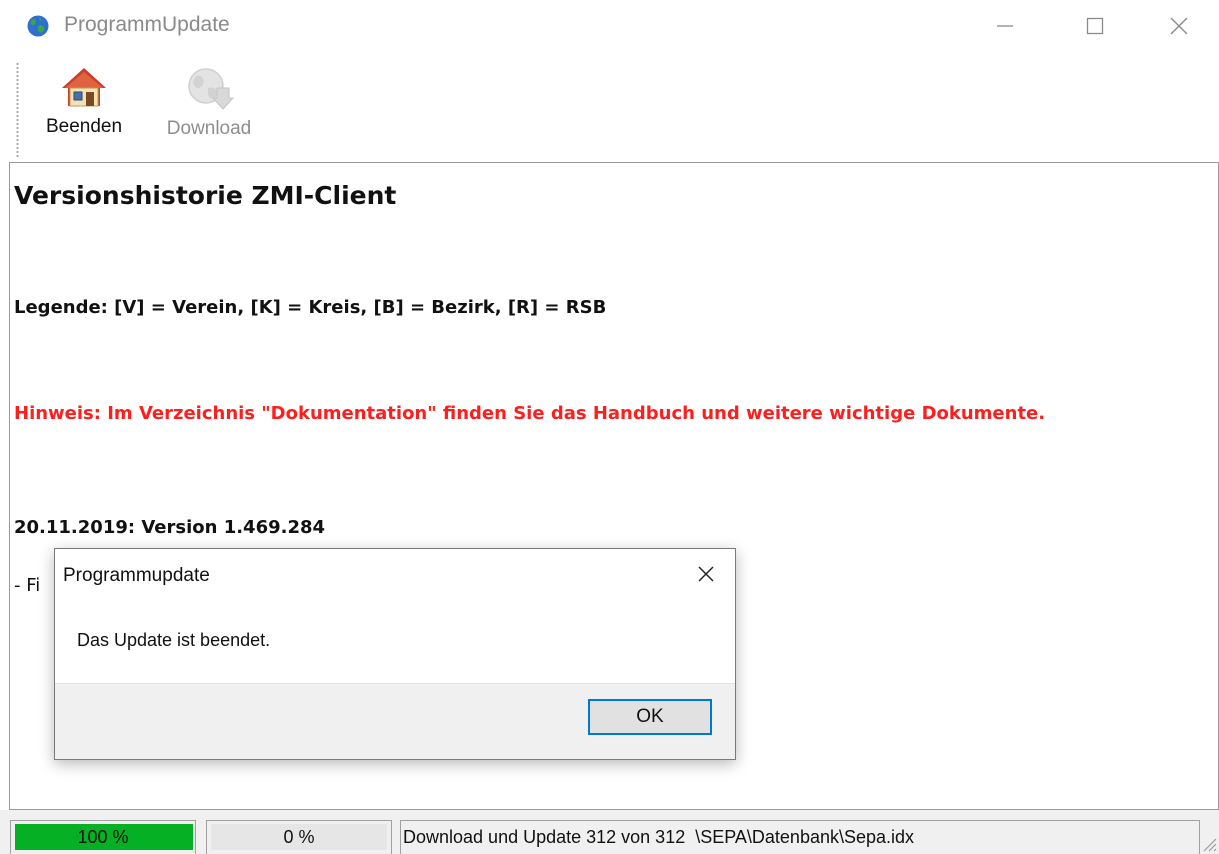 The height and width of the screenshot is (854, 1219). Describe the element at coordinates (650, 717) in the screenshot. I see `ok-button: OK` at that location.